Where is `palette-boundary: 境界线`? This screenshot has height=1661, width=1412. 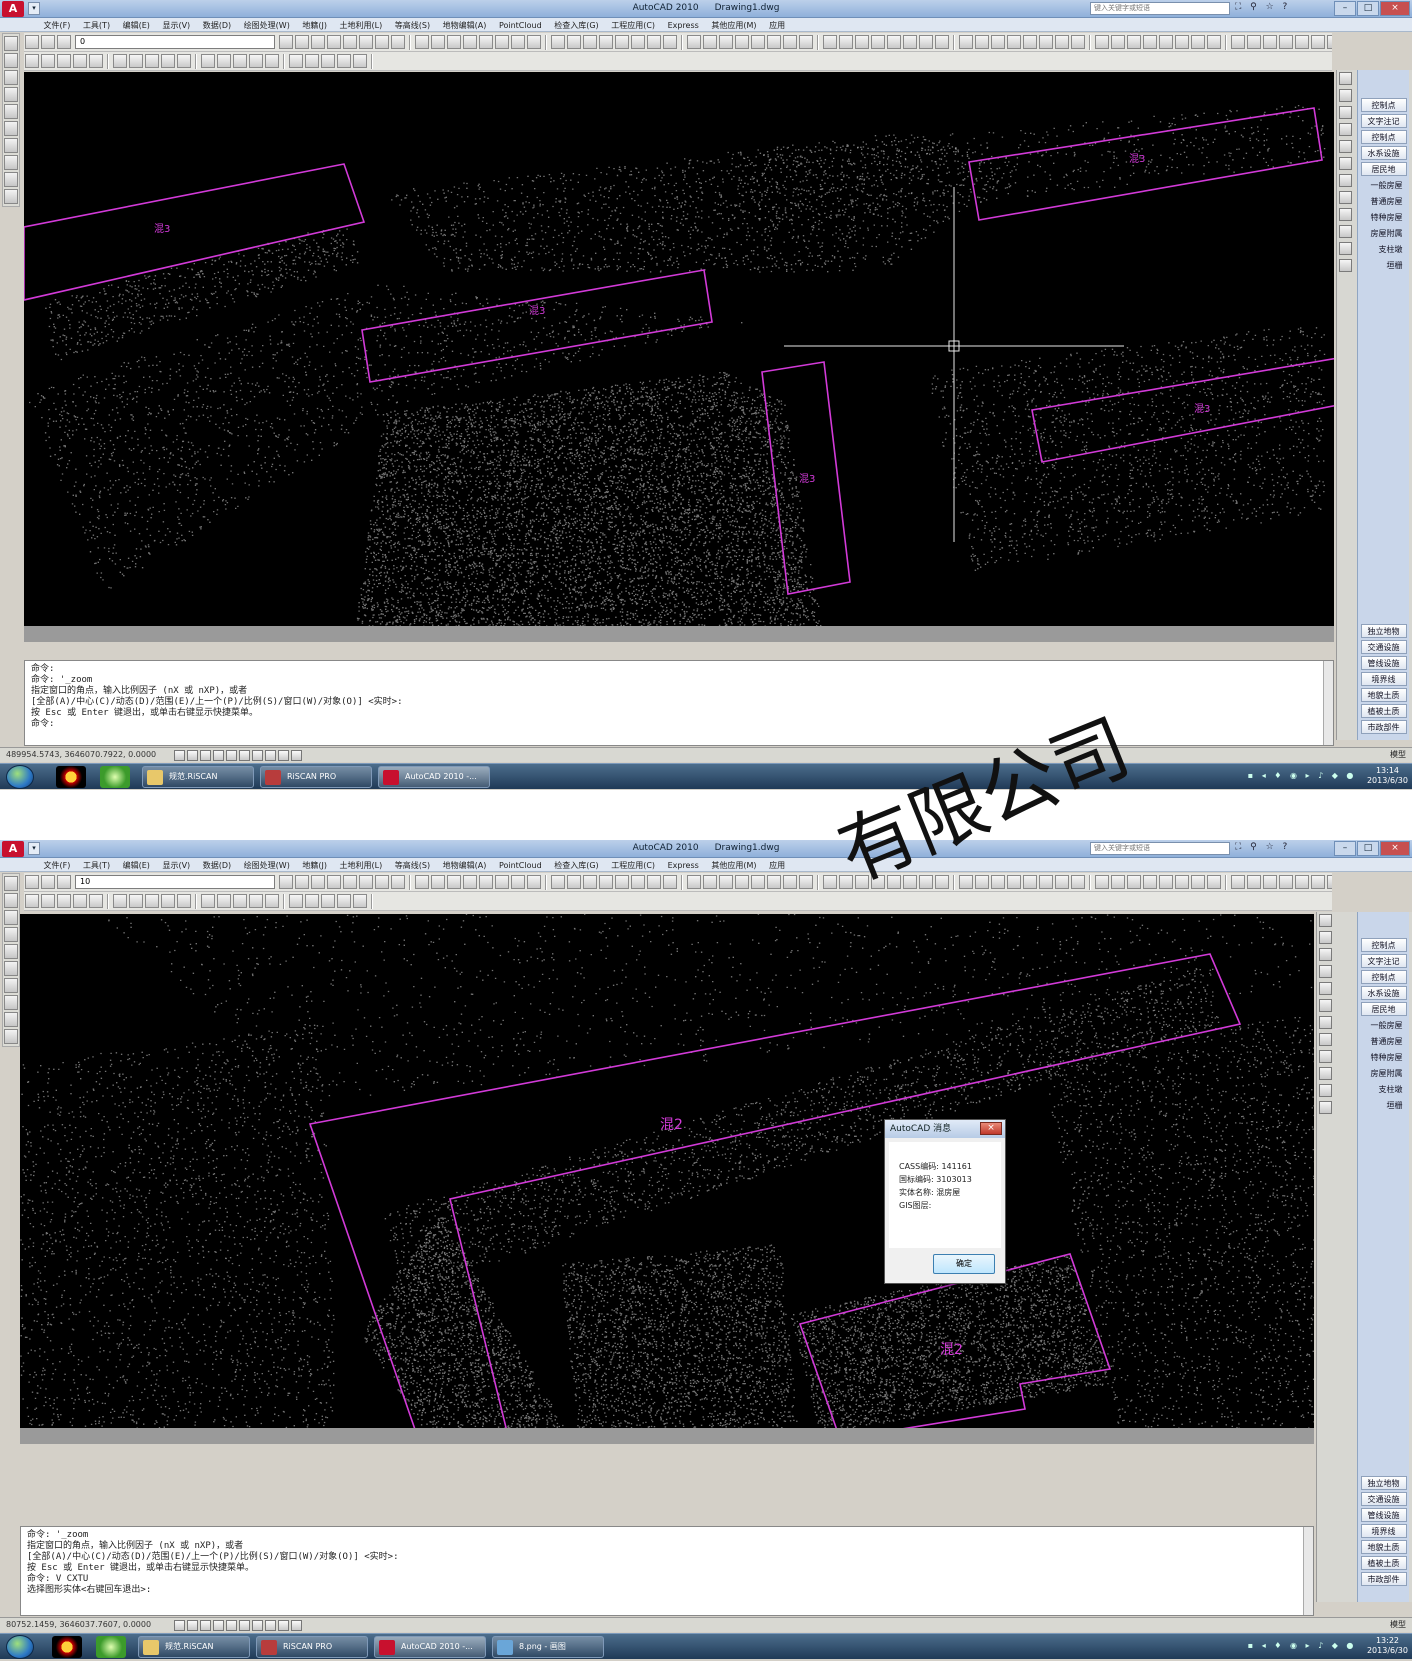 palette-boundary: 境界线 is located at coordinates (1383, 679).